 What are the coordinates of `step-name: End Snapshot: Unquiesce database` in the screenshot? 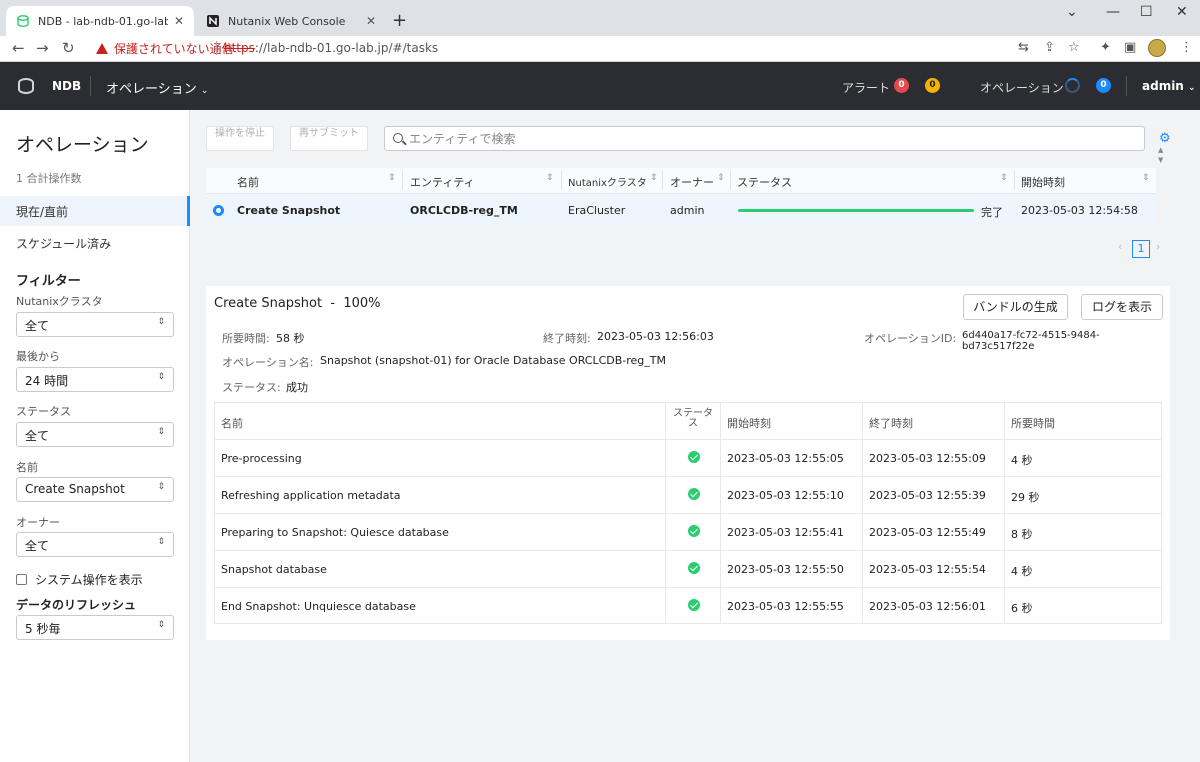 It's located at (318, 606).